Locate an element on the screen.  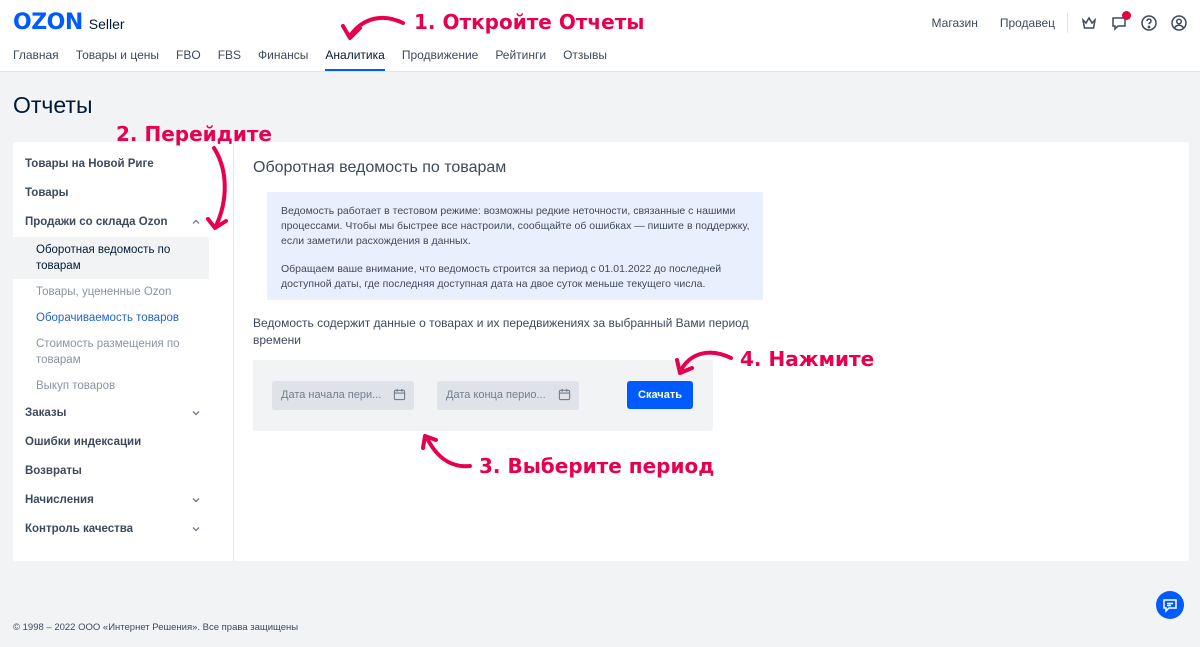
sidebar-sub-discounted: Товары, уцененные Ozon is located at coordinates (111, 292).